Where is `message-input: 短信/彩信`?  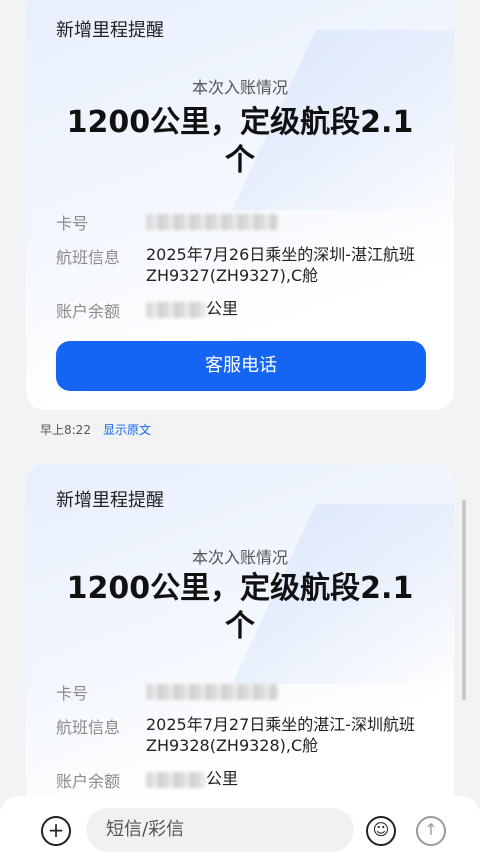
message-input: 短信/彩信 is located at coordinates (220, 830).